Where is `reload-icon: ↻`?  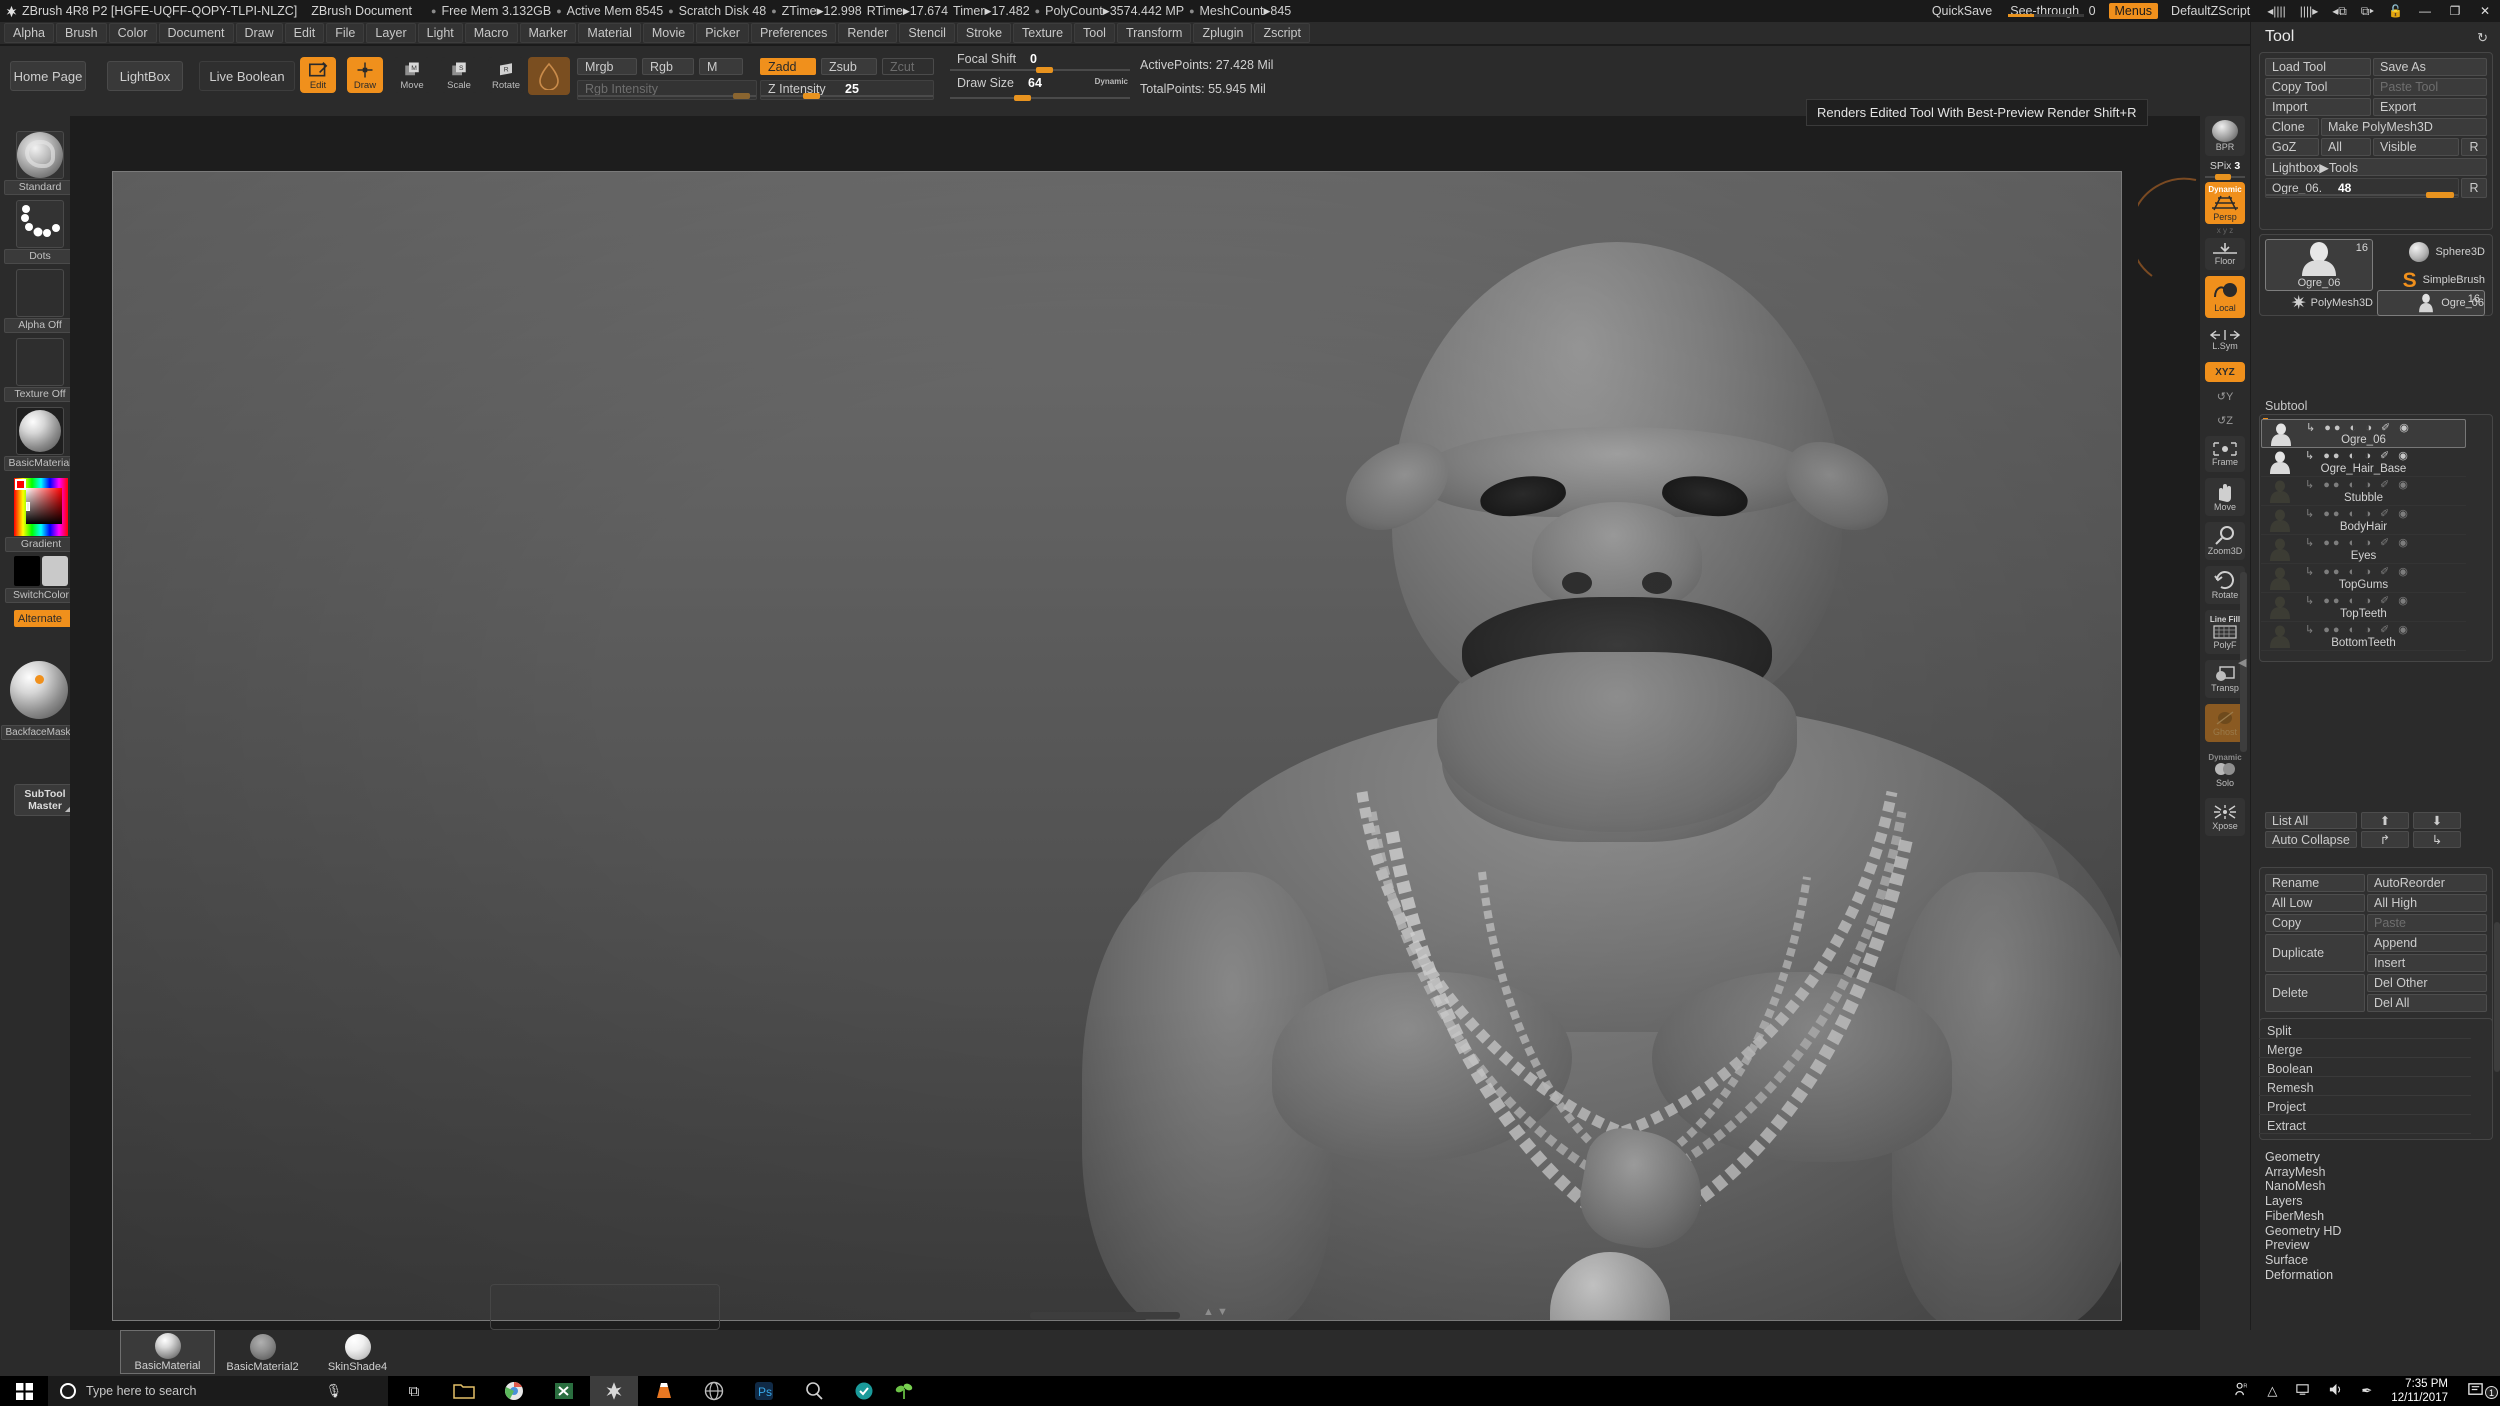
reload-icon: ↻ is located at coordinates (2482, 38).